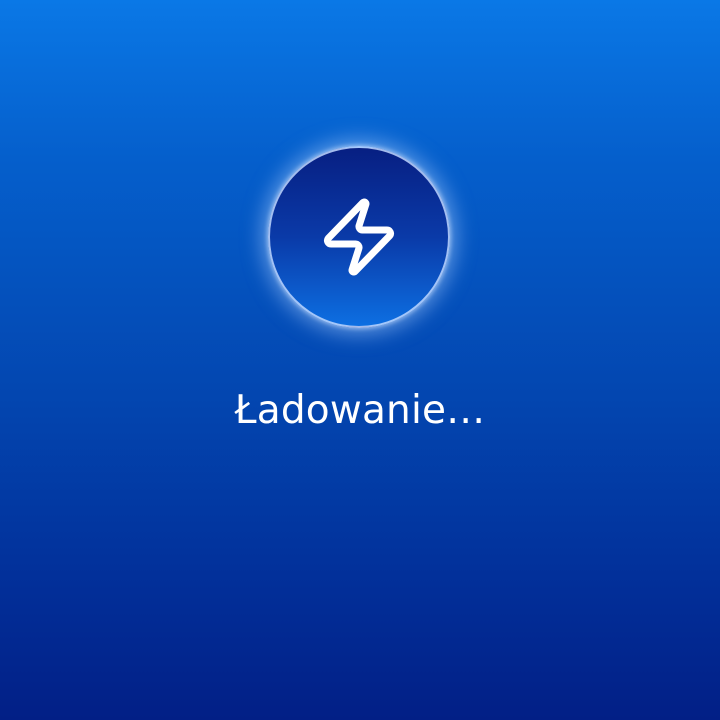 This screenshot has width=720, height=720. I want to click on app-icon-badge, so click(359, 237).